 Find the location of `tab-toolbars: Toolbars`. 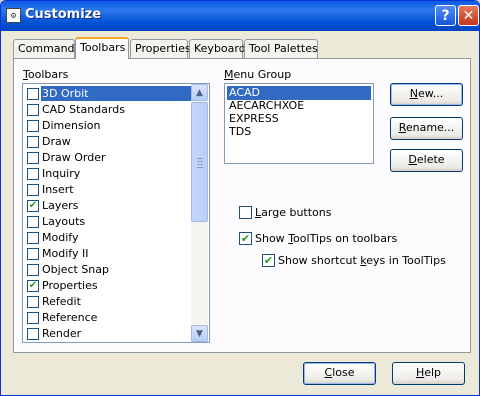

tab-toolbars: Toolbars is located at coordinates (102, 48).